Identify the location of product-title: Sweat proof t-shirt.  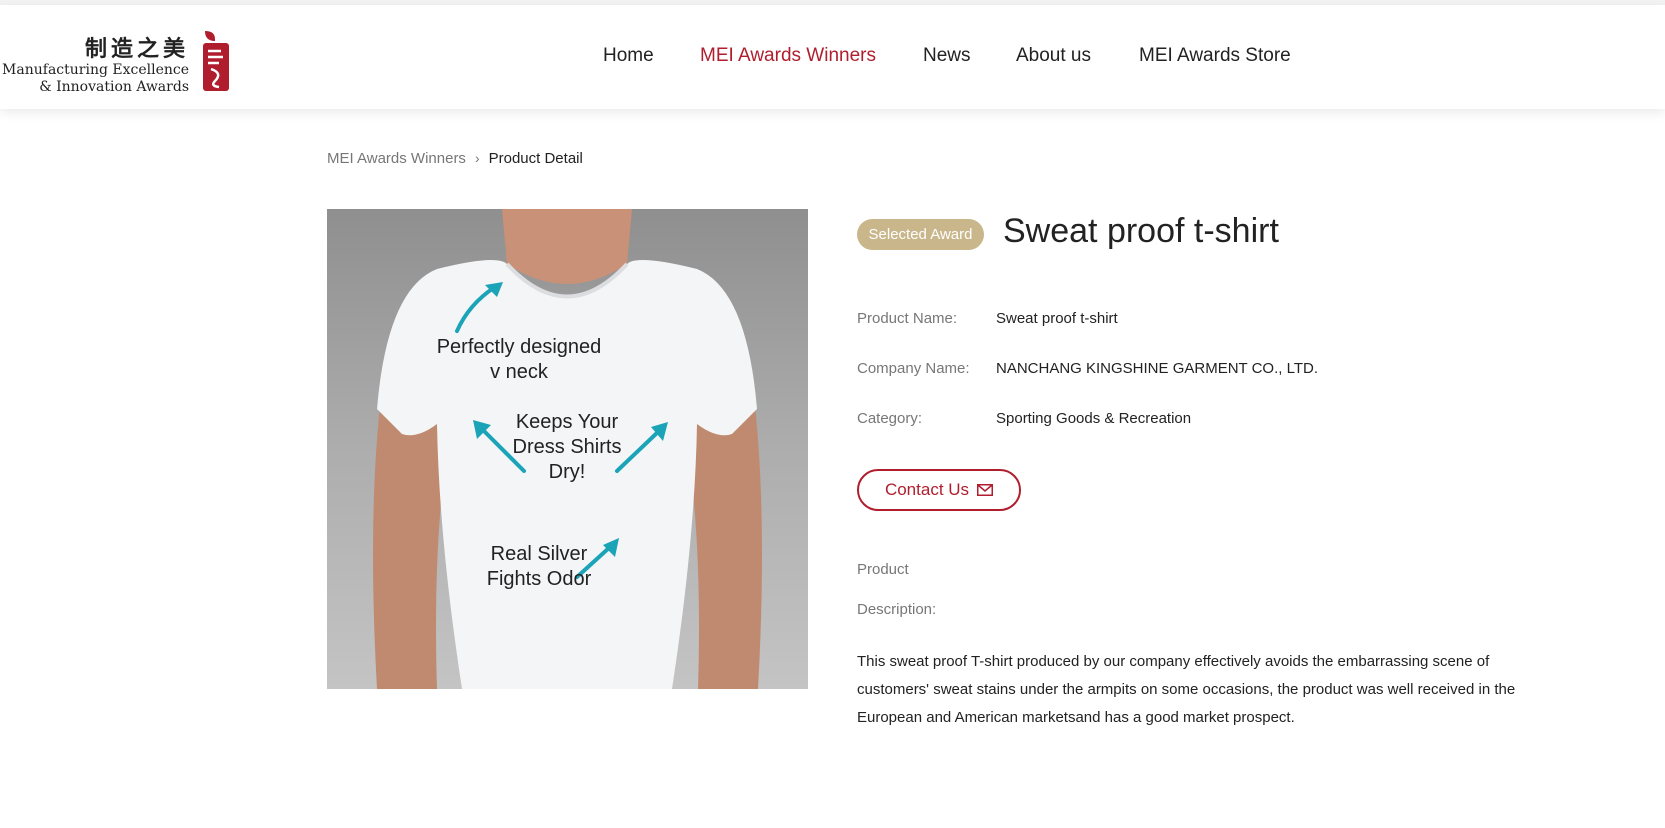
(1141, 231).